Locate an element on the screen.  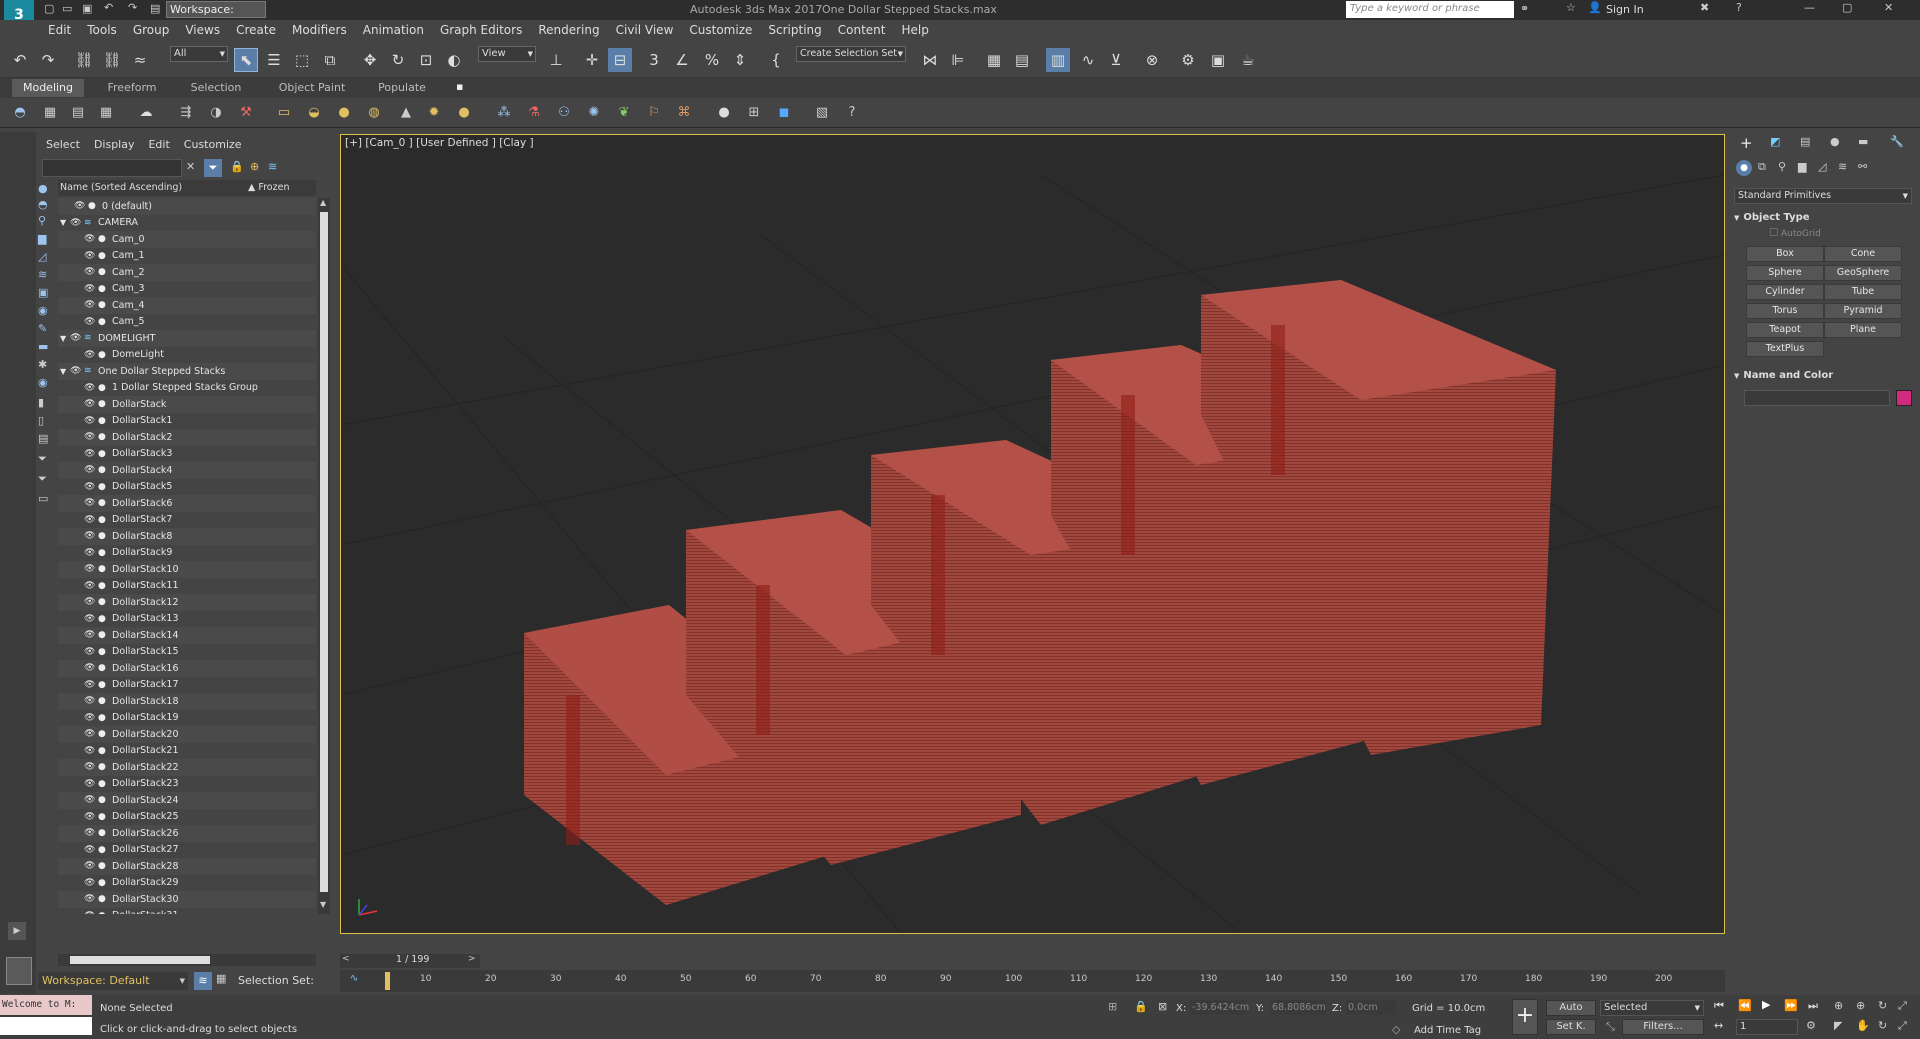
explorer-horizontal-scrollbar is located at coordinates (187, 960).